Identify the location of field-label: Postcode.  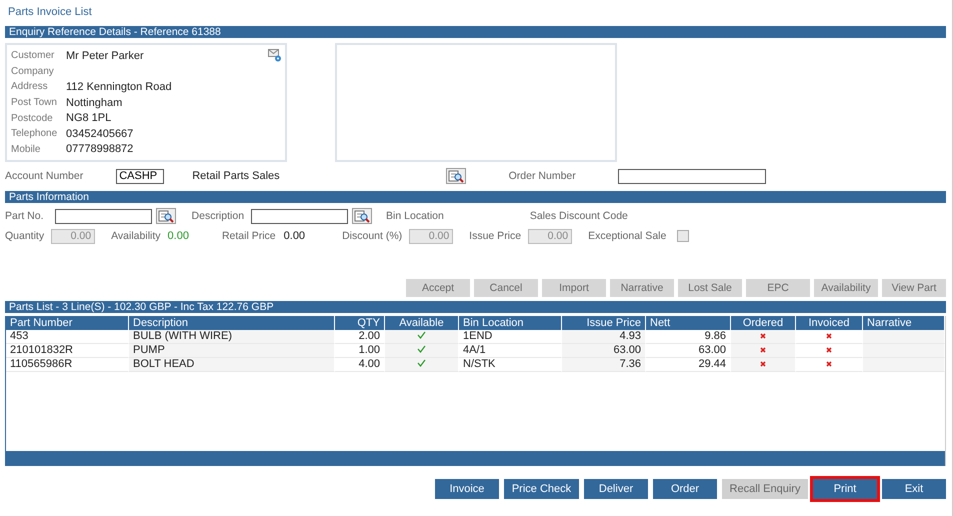
(32, 118).